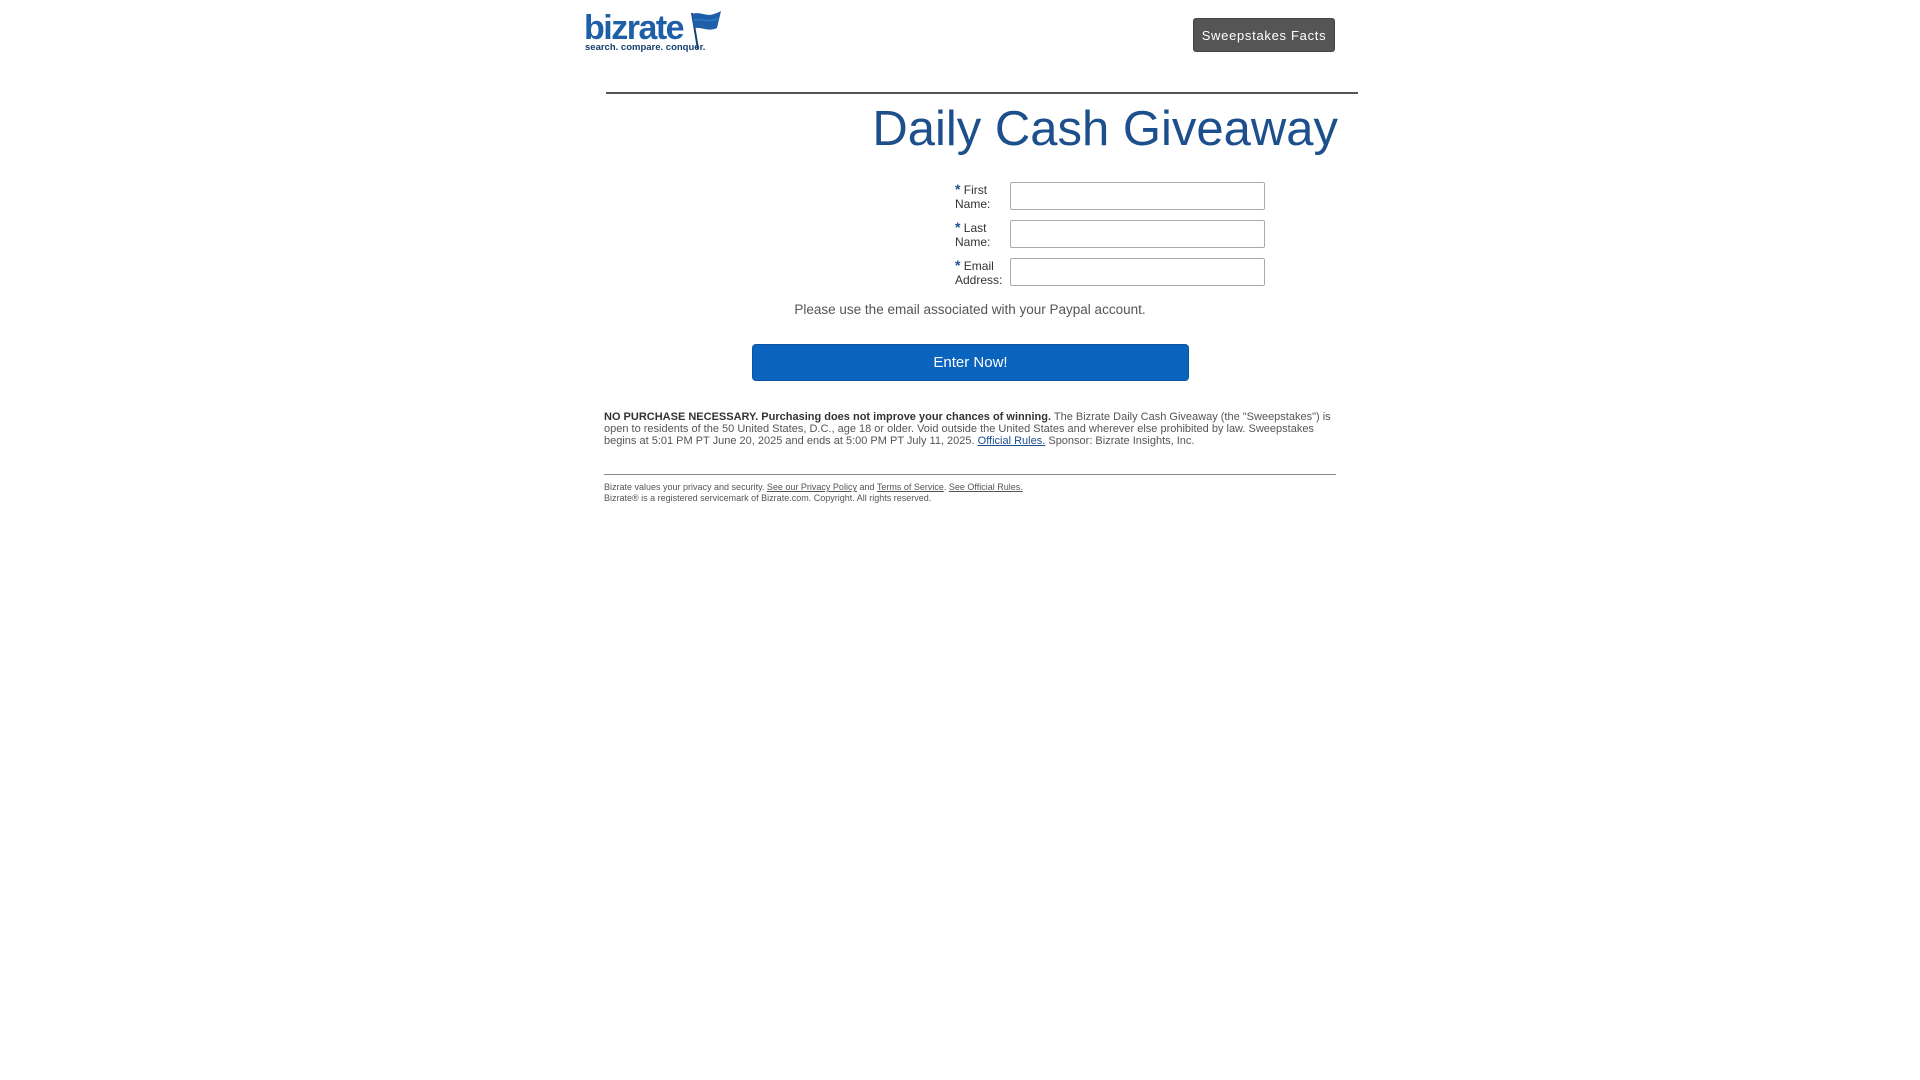 The height and width of the screenshot is (1080, 1920). Describe the element at coordinates (910, 487) in the screenshot. I see `terms-of-service-link: Terms of Service` at that location.